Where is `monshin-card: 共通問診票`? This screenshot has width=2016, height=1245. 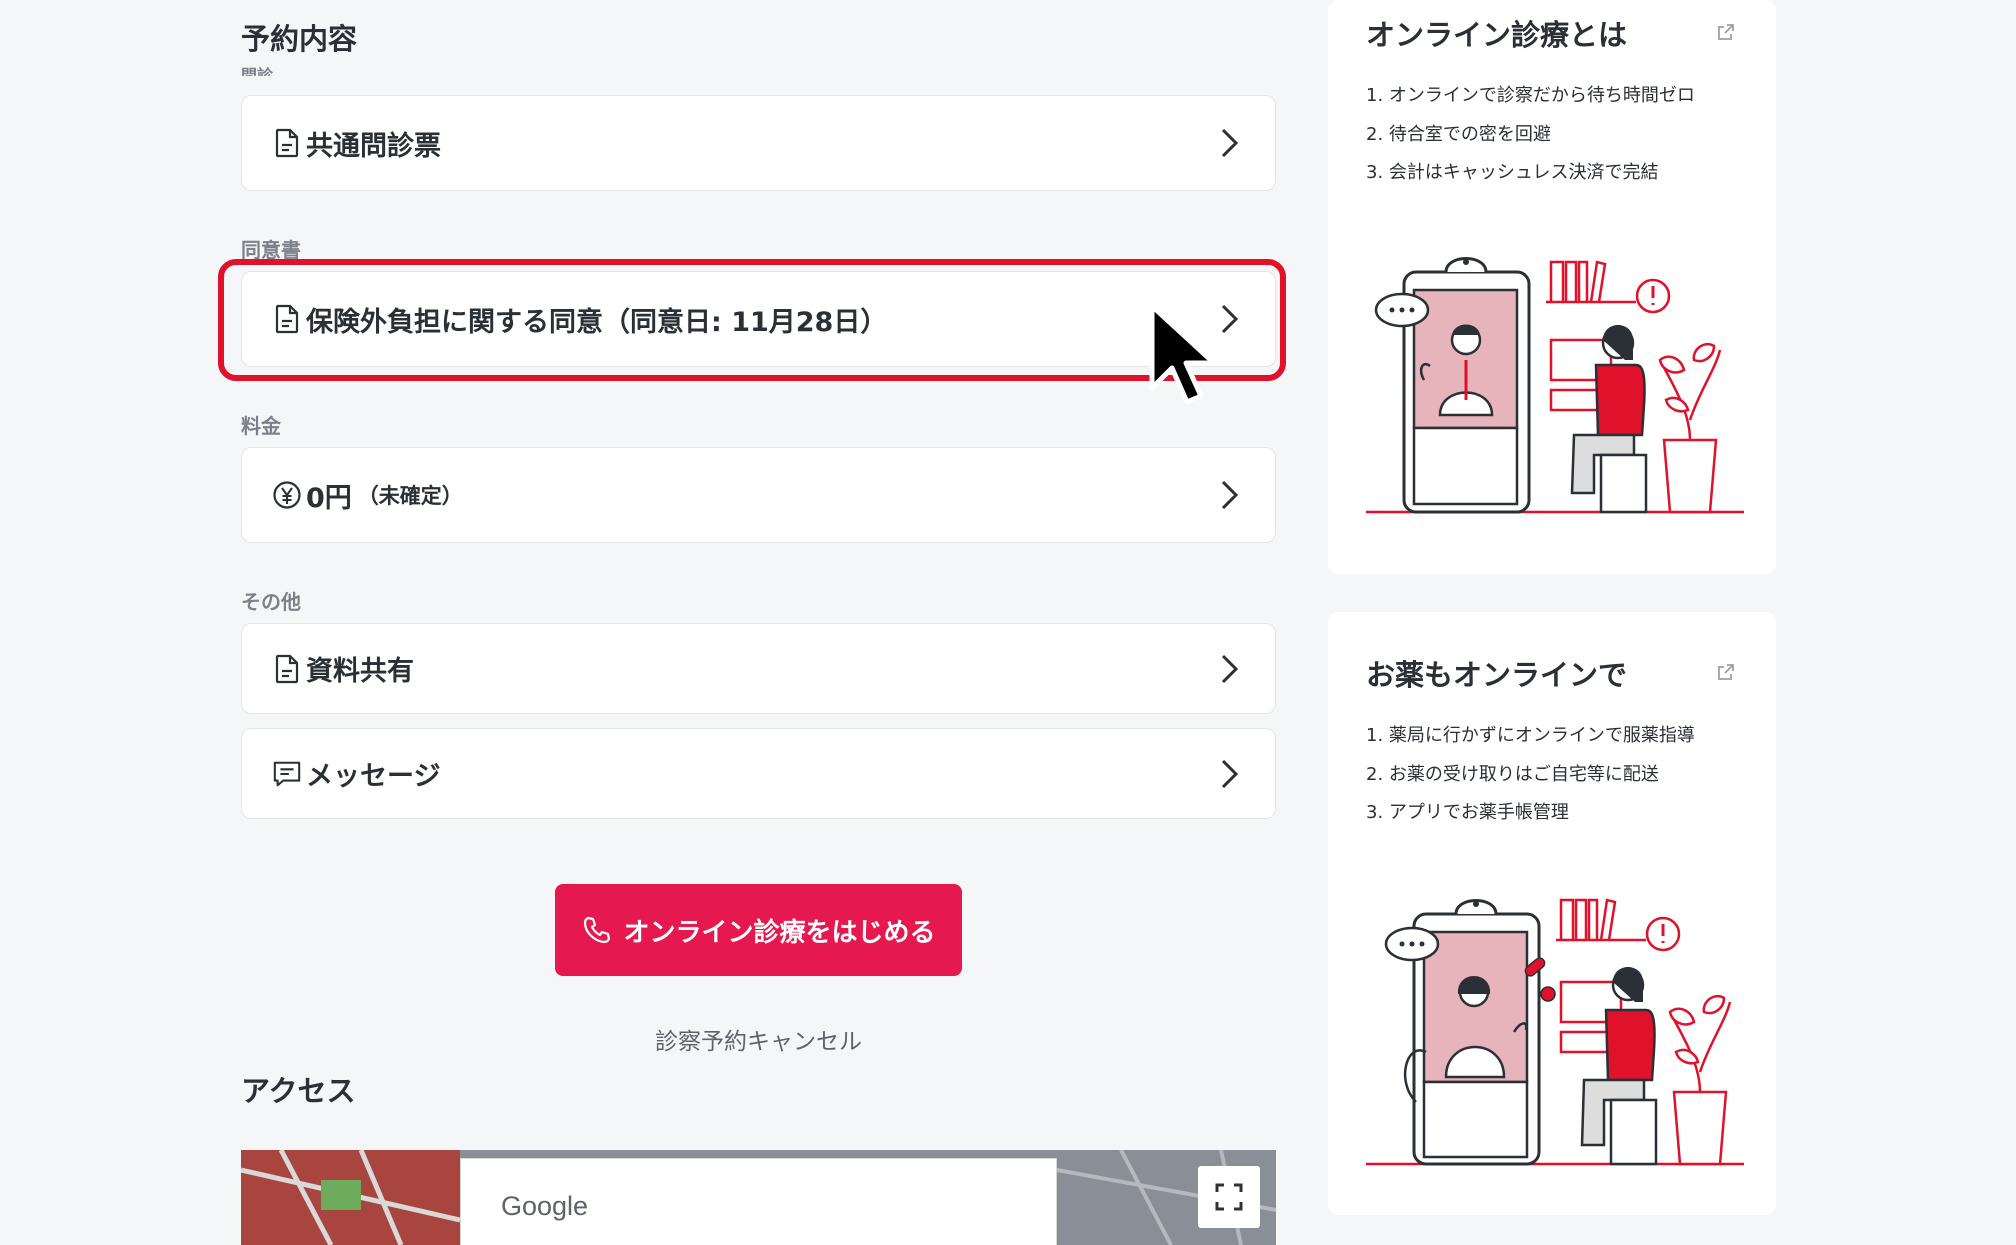 monshin-card: 共通問診票 is located at coordinates (758, 143).